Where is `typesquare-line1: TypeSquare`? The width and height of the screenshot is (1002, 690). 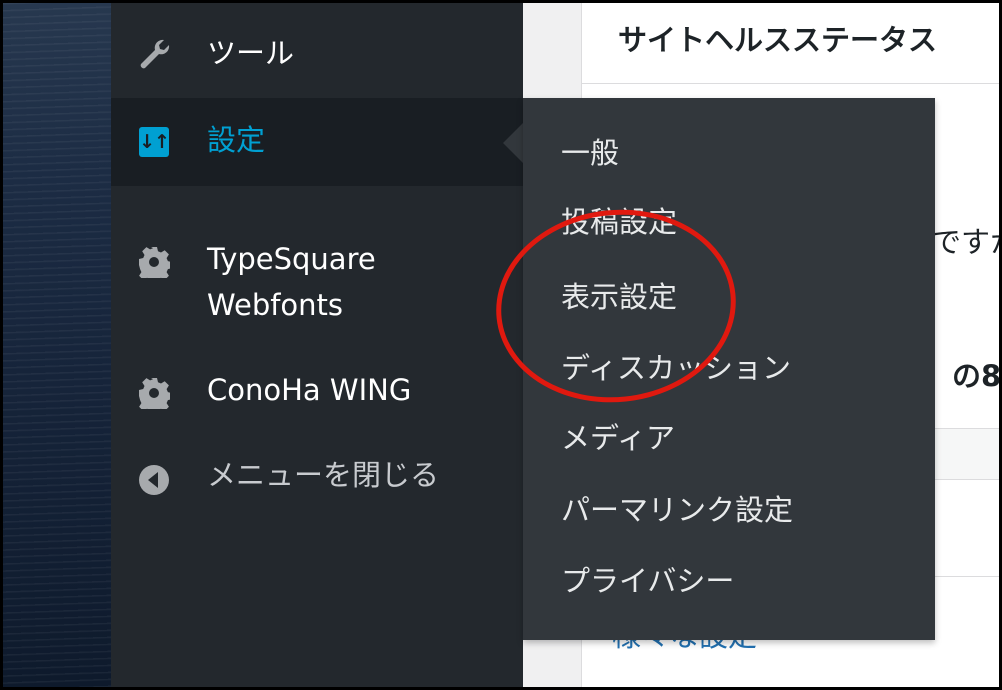 typesquare-line1: TypeSquare is located at coordinates (291, 259).